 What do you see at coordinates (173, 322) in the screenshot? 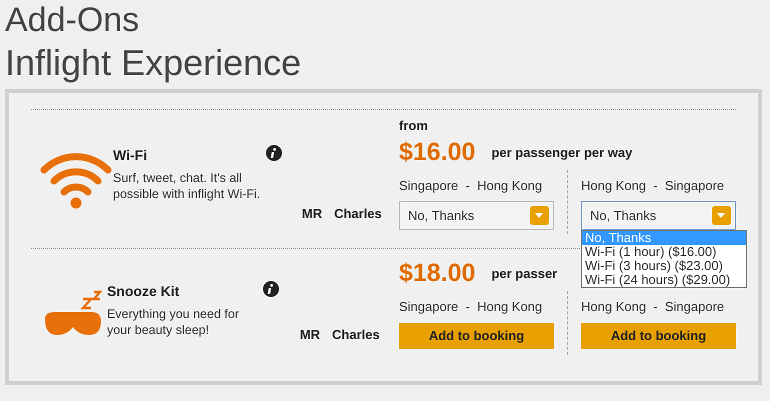
I see `addon-description: Everything you need for your beauty sleep!` at bounding box center [173, 322].